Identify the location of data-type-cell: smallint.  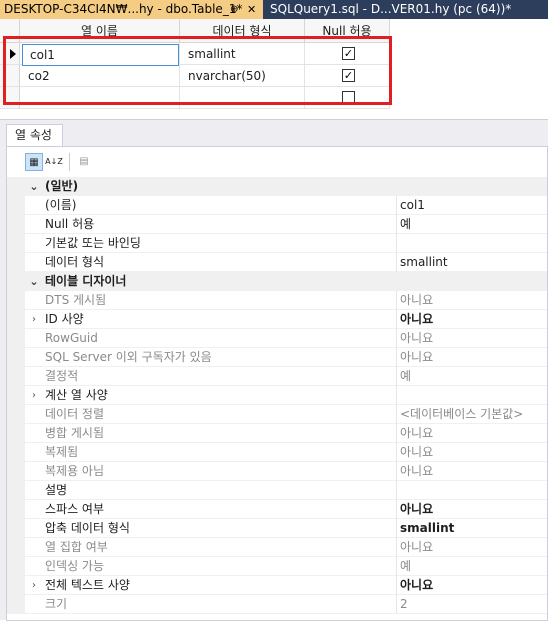
(242, 54).